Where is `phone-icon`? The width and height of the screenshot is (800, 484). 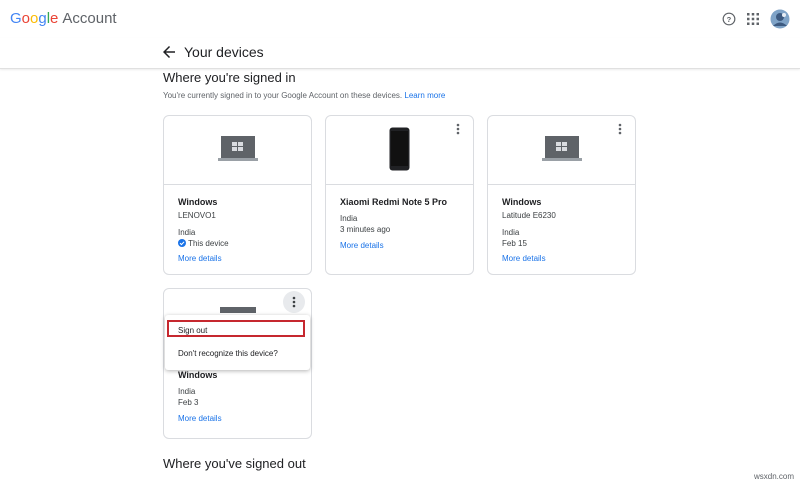 phone-icon is located at coordinates (399, 149).